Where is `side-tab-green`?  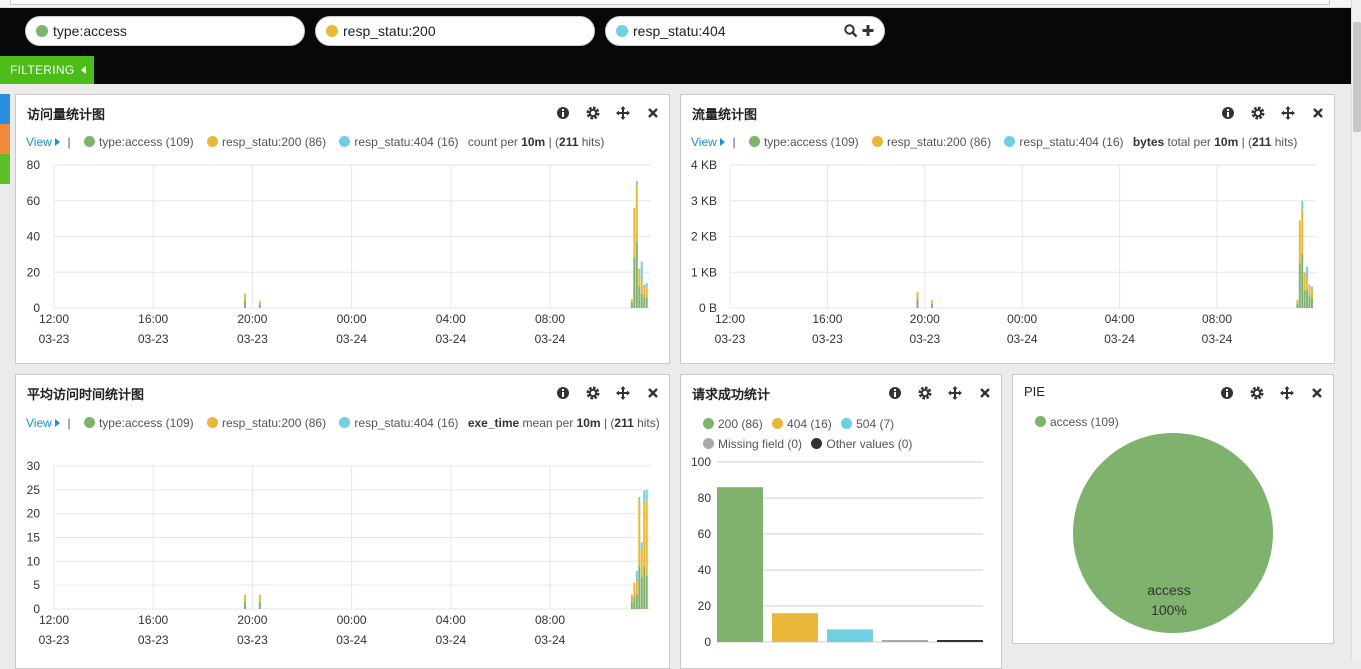
side-tab-green is located at coordinates (5, 169).